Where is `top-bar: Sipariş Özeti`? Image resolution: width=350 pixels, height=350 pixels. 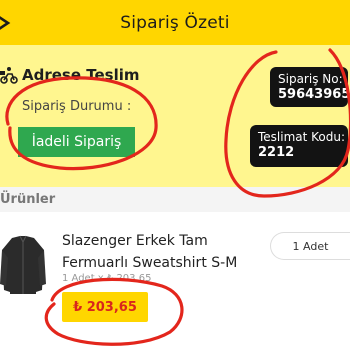
top-bar: Sipariş Özeti is located at coordinates (175, 22).